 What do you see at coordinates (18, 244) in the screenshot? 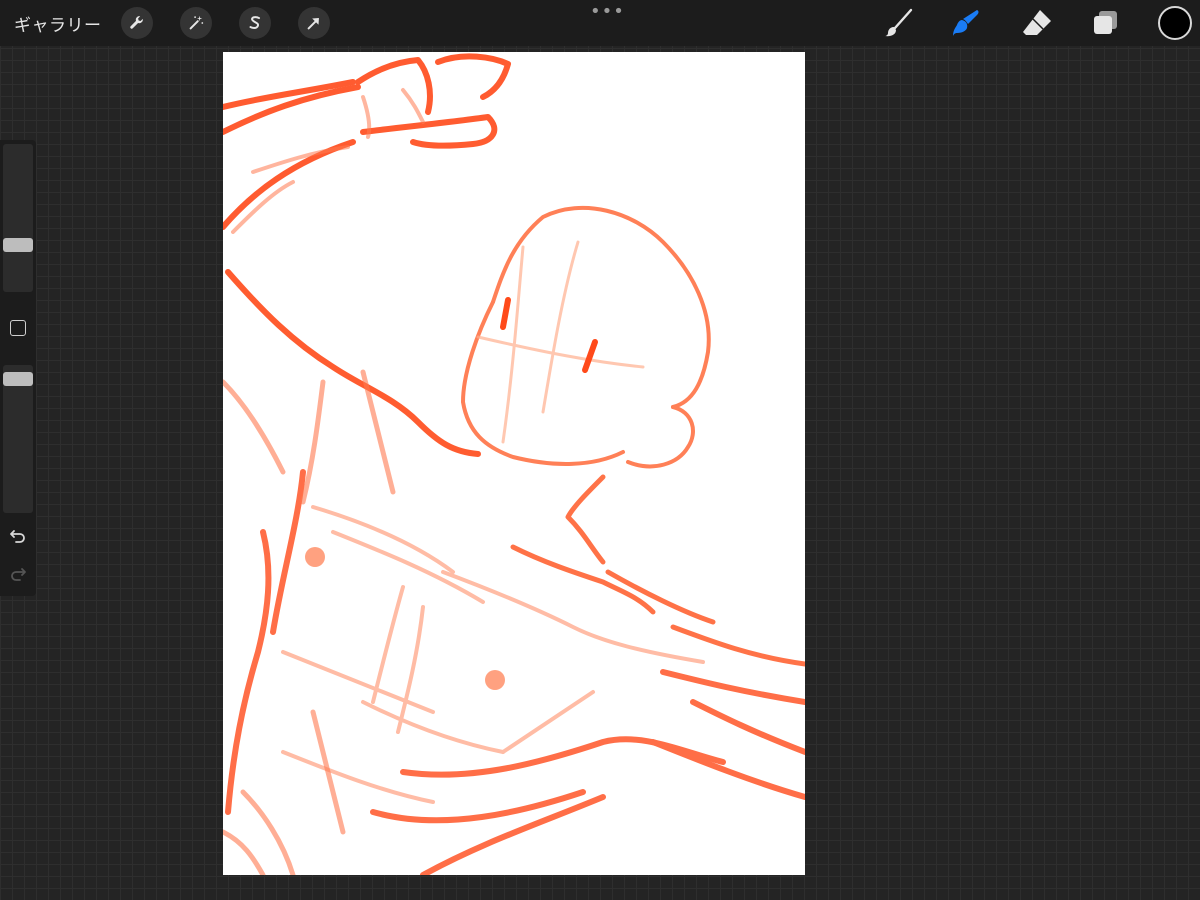
I see `brush-size-slider-thumb` at bounding box center [18, 244].